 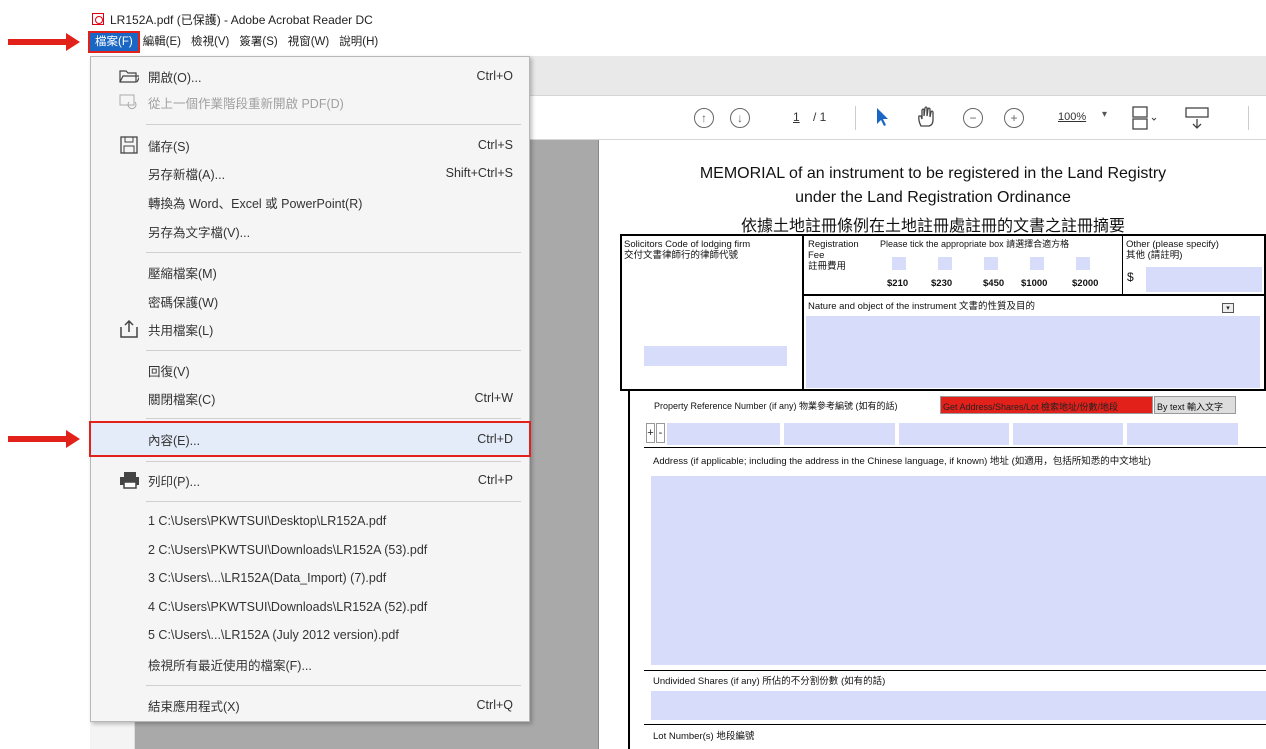 What do you see at coordinates (898, 118) in the screenshot?
I see `toolbar: ↑ ↓ 1 / 1 − + 100% ▾` at bounding box center [898, 118].